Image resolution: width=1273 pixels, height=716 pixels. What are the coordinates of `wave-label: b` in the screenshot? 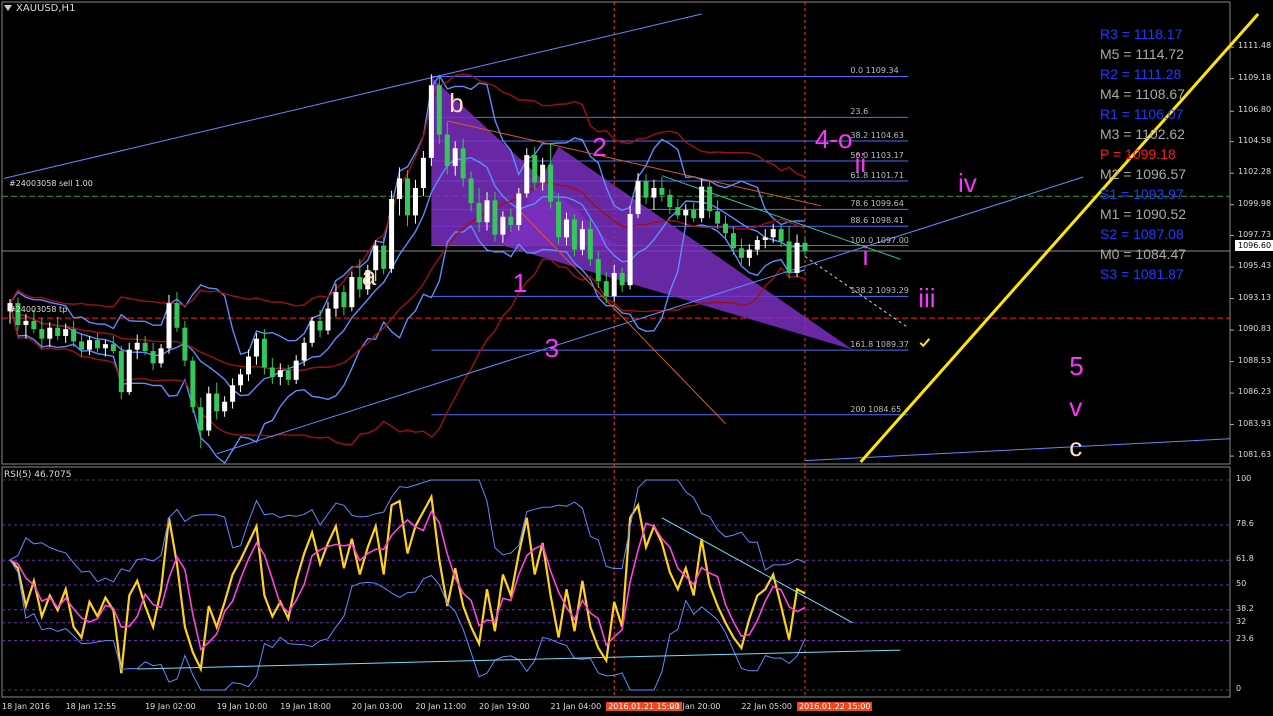 It's located at (456, 103).